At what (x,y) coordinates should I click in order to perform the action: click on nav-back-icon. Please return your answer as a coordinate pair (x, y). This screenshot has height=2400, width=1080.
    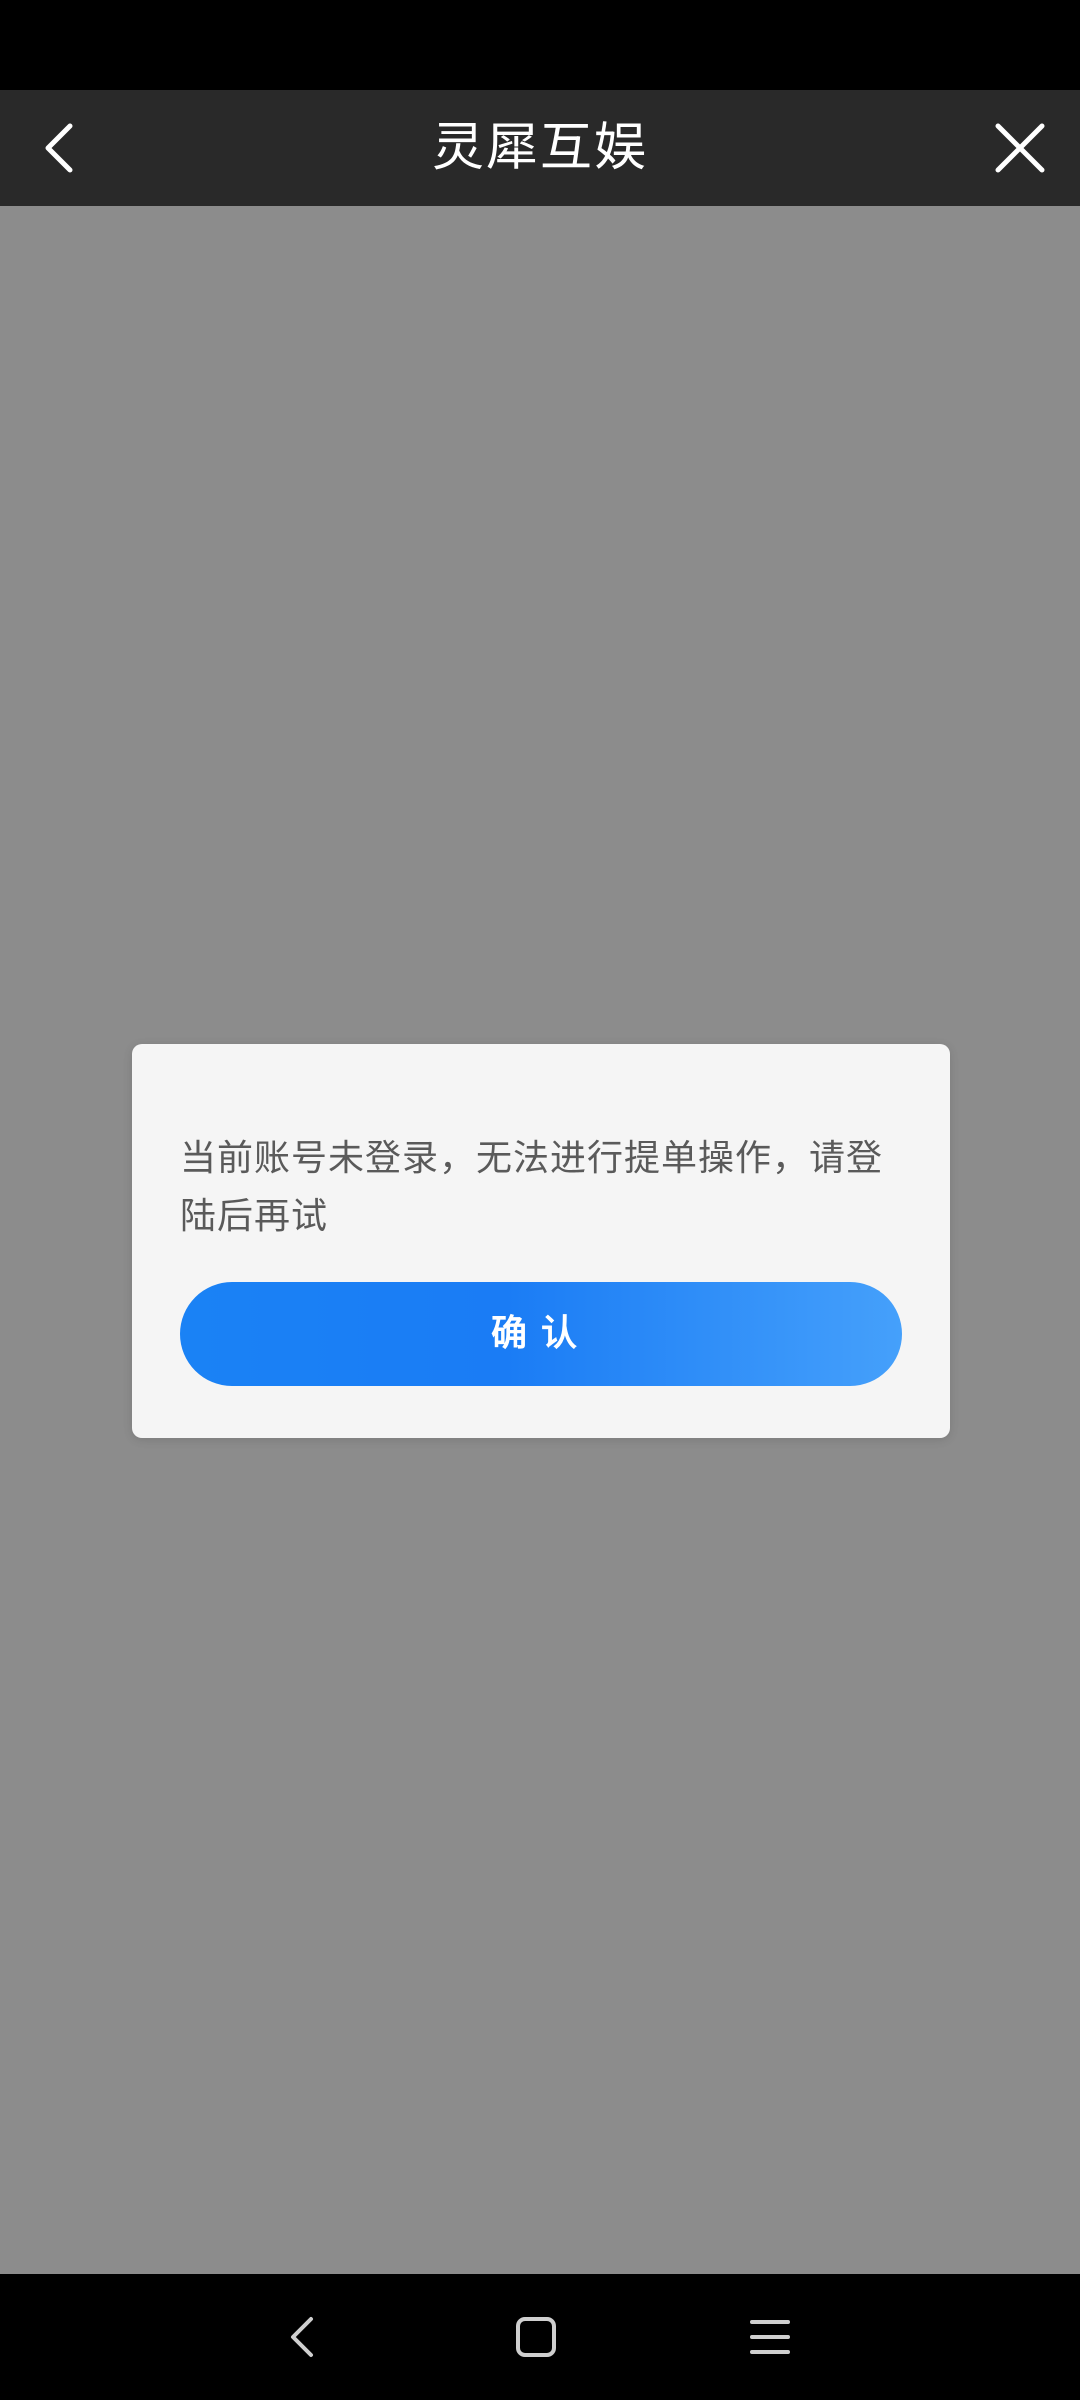
    Looking at the image, I should click on (302, 2337).